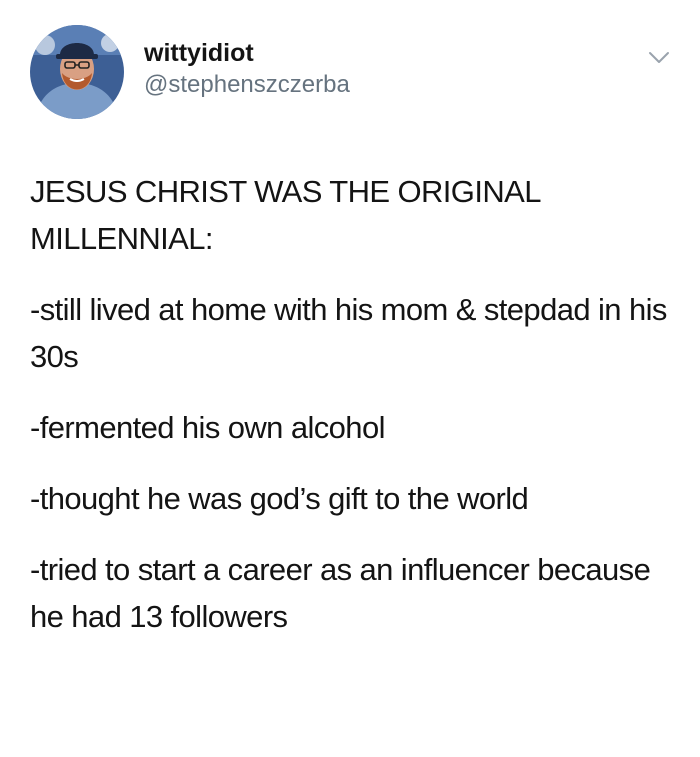 The image size is (700, 757). I want to click on tweet-author: wittyidiot @stephenszczerba, so click(247, 69).